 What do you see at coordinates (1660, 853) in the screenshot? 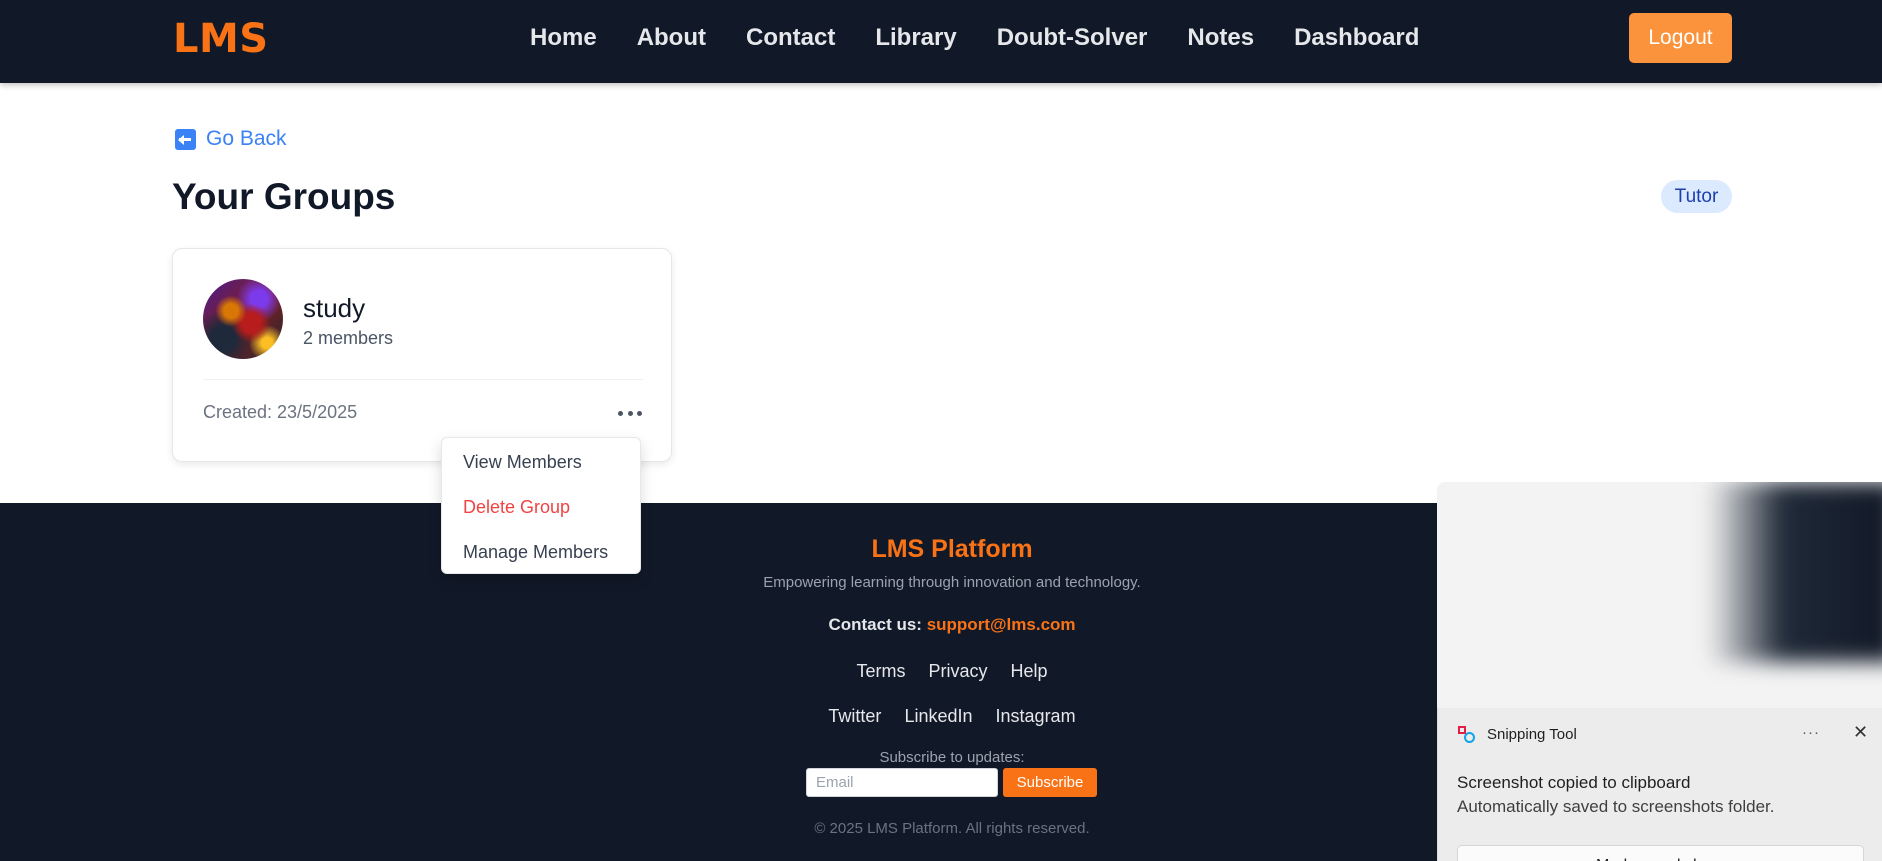
I see `markup-and-share-button: Markup and share` at bounding box center [1660, 853].